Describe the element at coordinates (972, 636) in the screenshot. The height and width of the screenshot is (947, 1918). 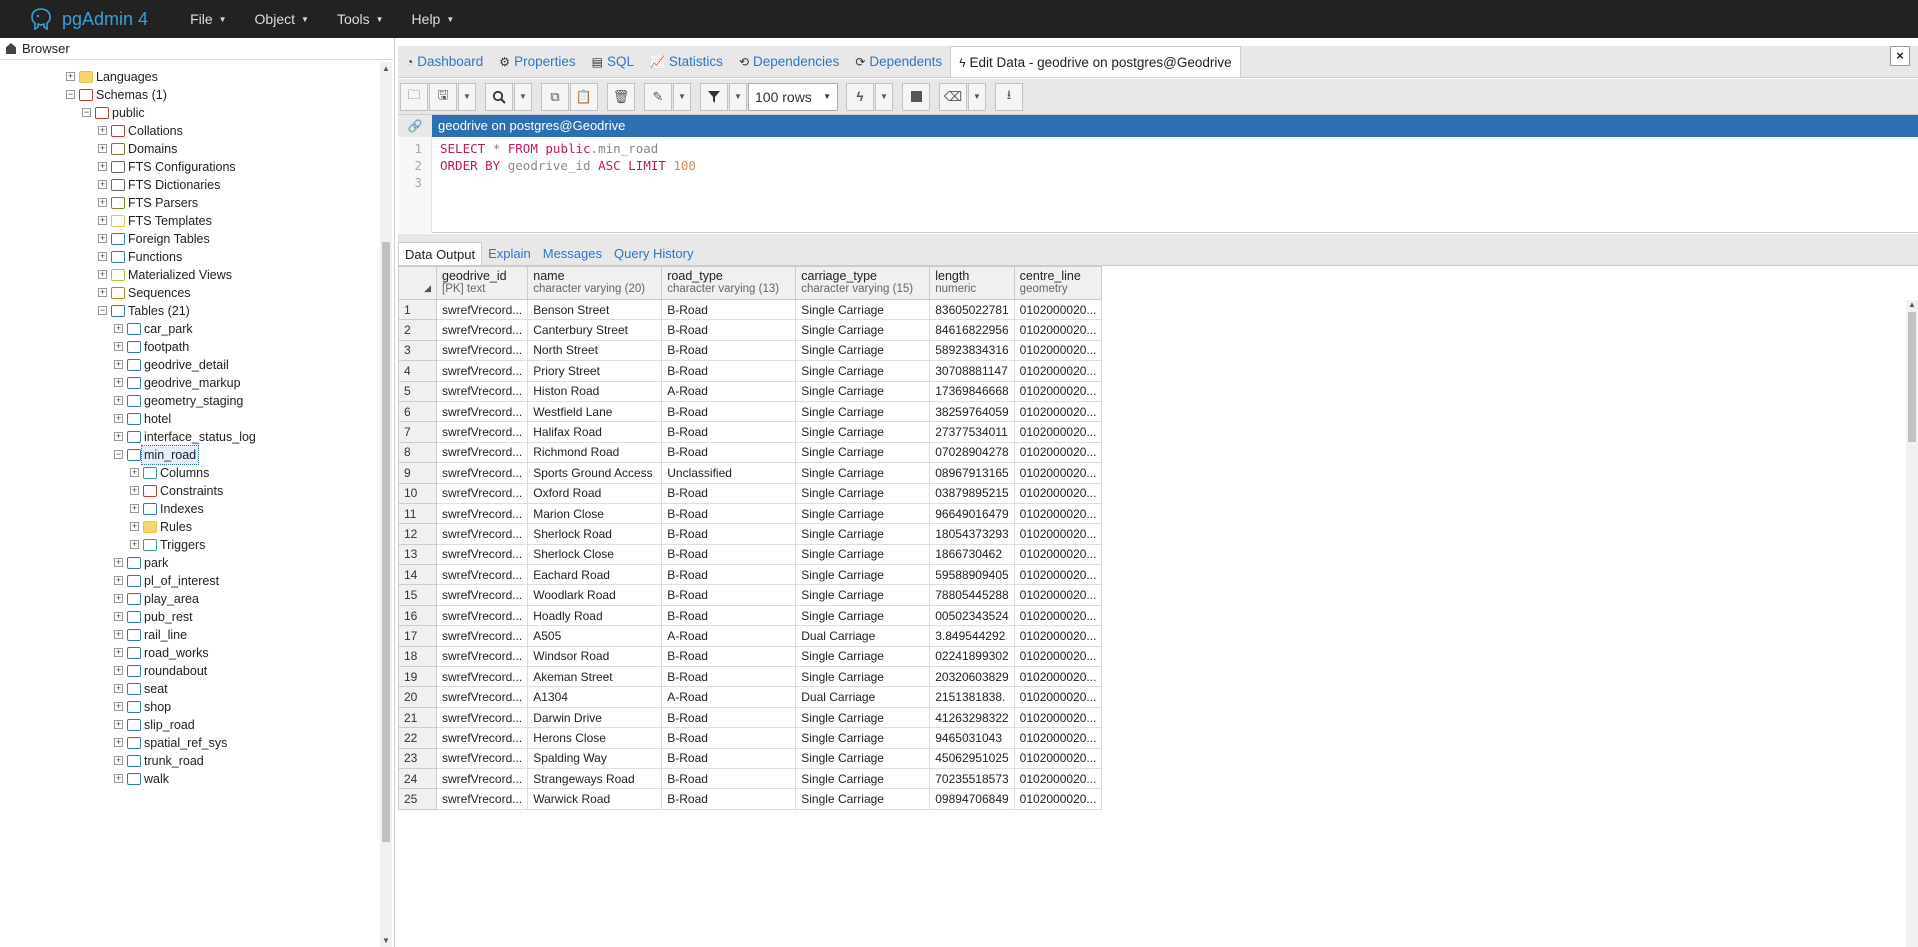
I see `grid-cell: 3.849544292` at that location.